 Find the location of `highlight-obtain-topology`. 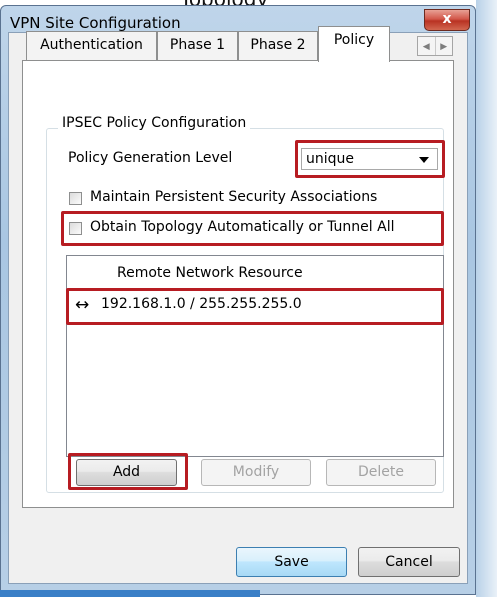

highlight-obtain-topology is located at coordinates (252, 228).